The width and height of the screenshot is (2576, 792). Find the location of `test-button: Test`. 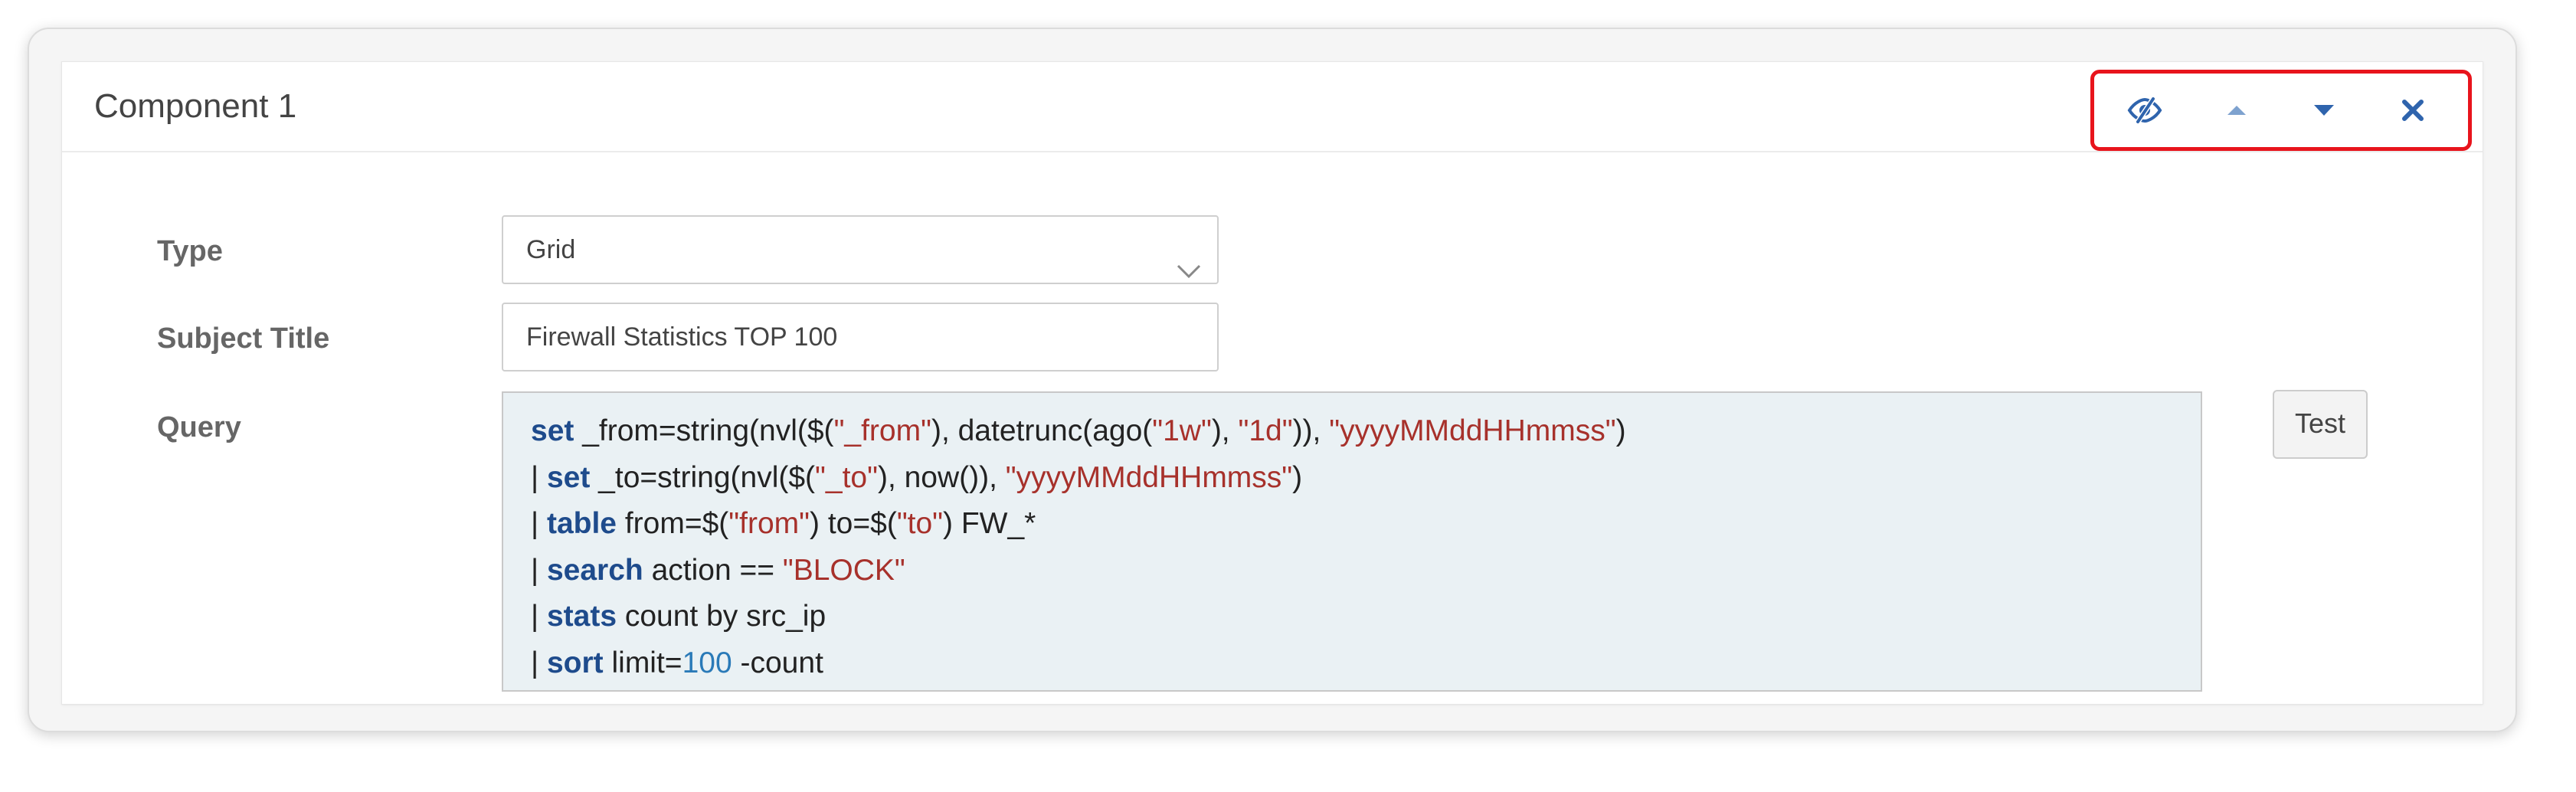

test-button: Test is located at coordinates (2320, 424).